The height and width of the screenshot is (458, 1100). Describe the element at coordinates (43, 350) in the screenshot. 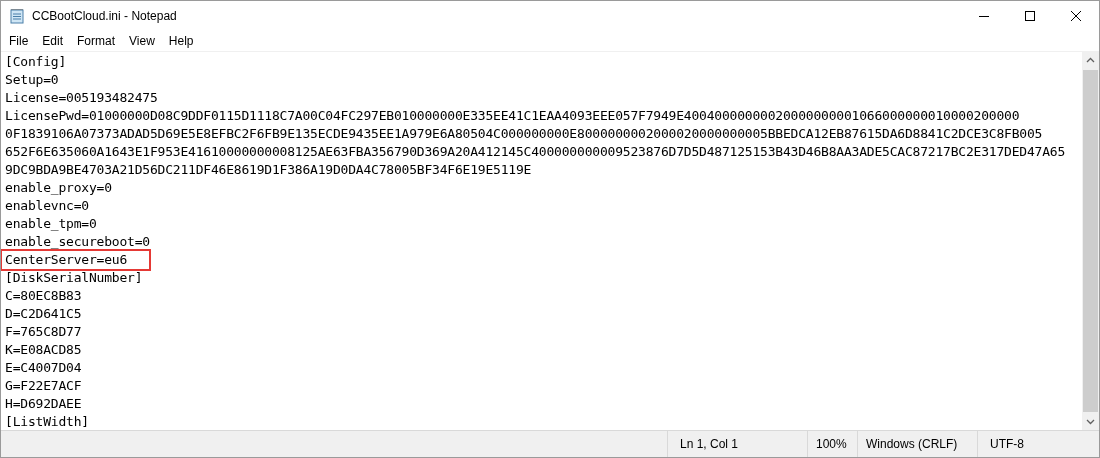

I see `text-line: K=E08ACD85` at that location.